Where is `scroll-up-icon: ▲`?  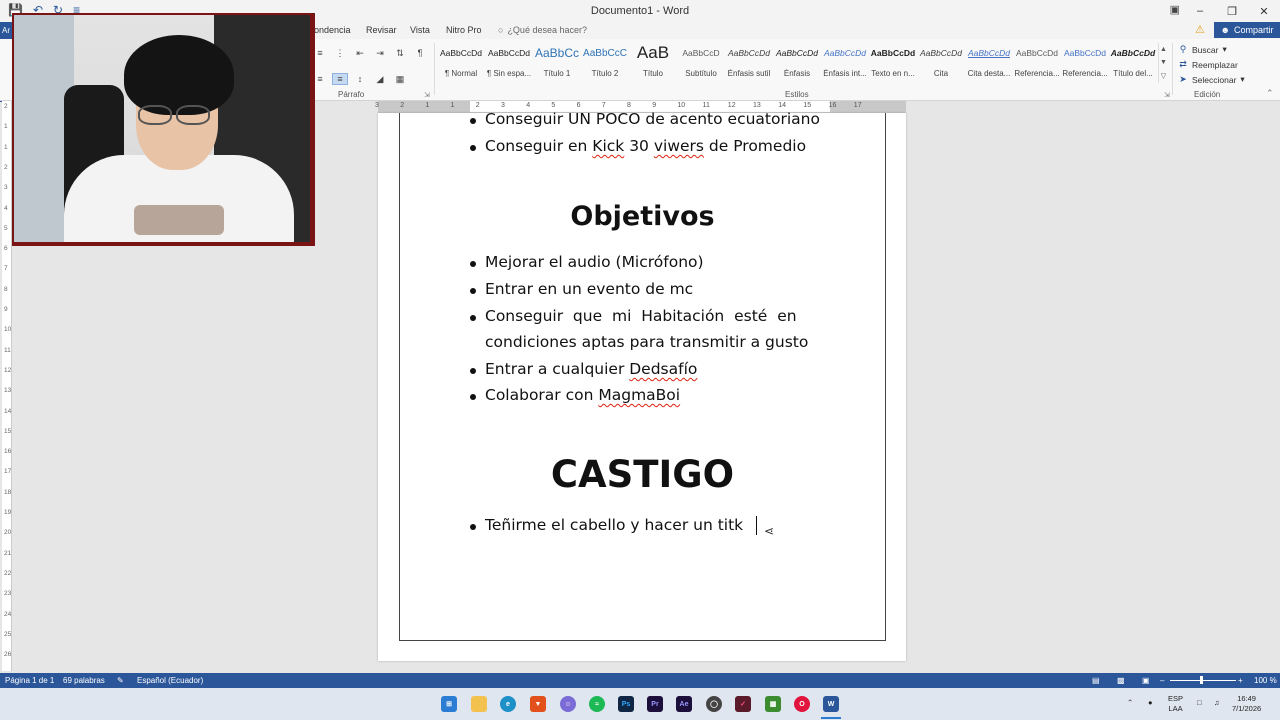 scroll-up-icon: ▲ is located at coordinates (1163, 49).